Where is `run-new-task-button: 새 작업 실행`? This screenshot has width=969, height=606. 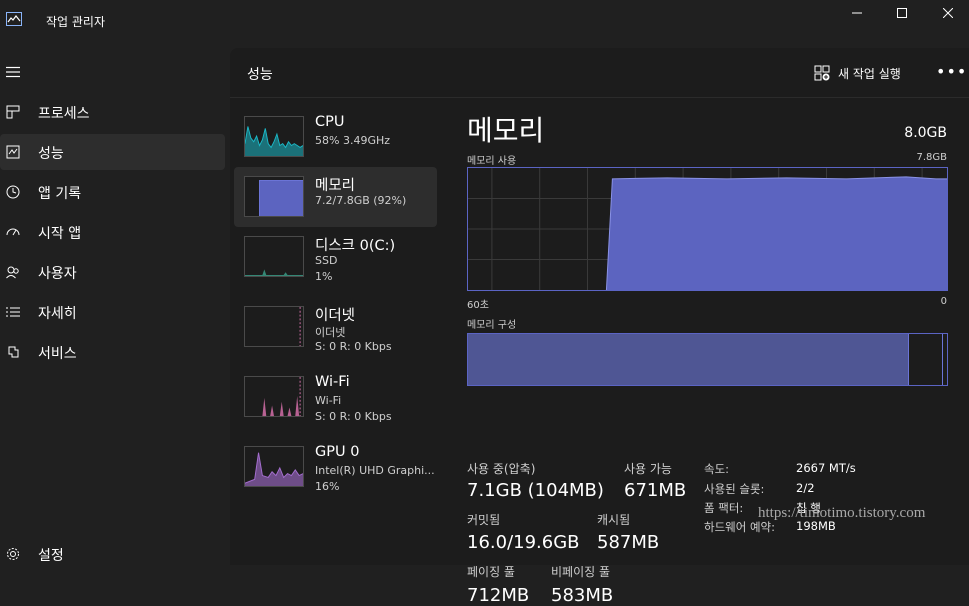
run-new-task-button: 새 작업 실행 is located at coordinates (857, 73).